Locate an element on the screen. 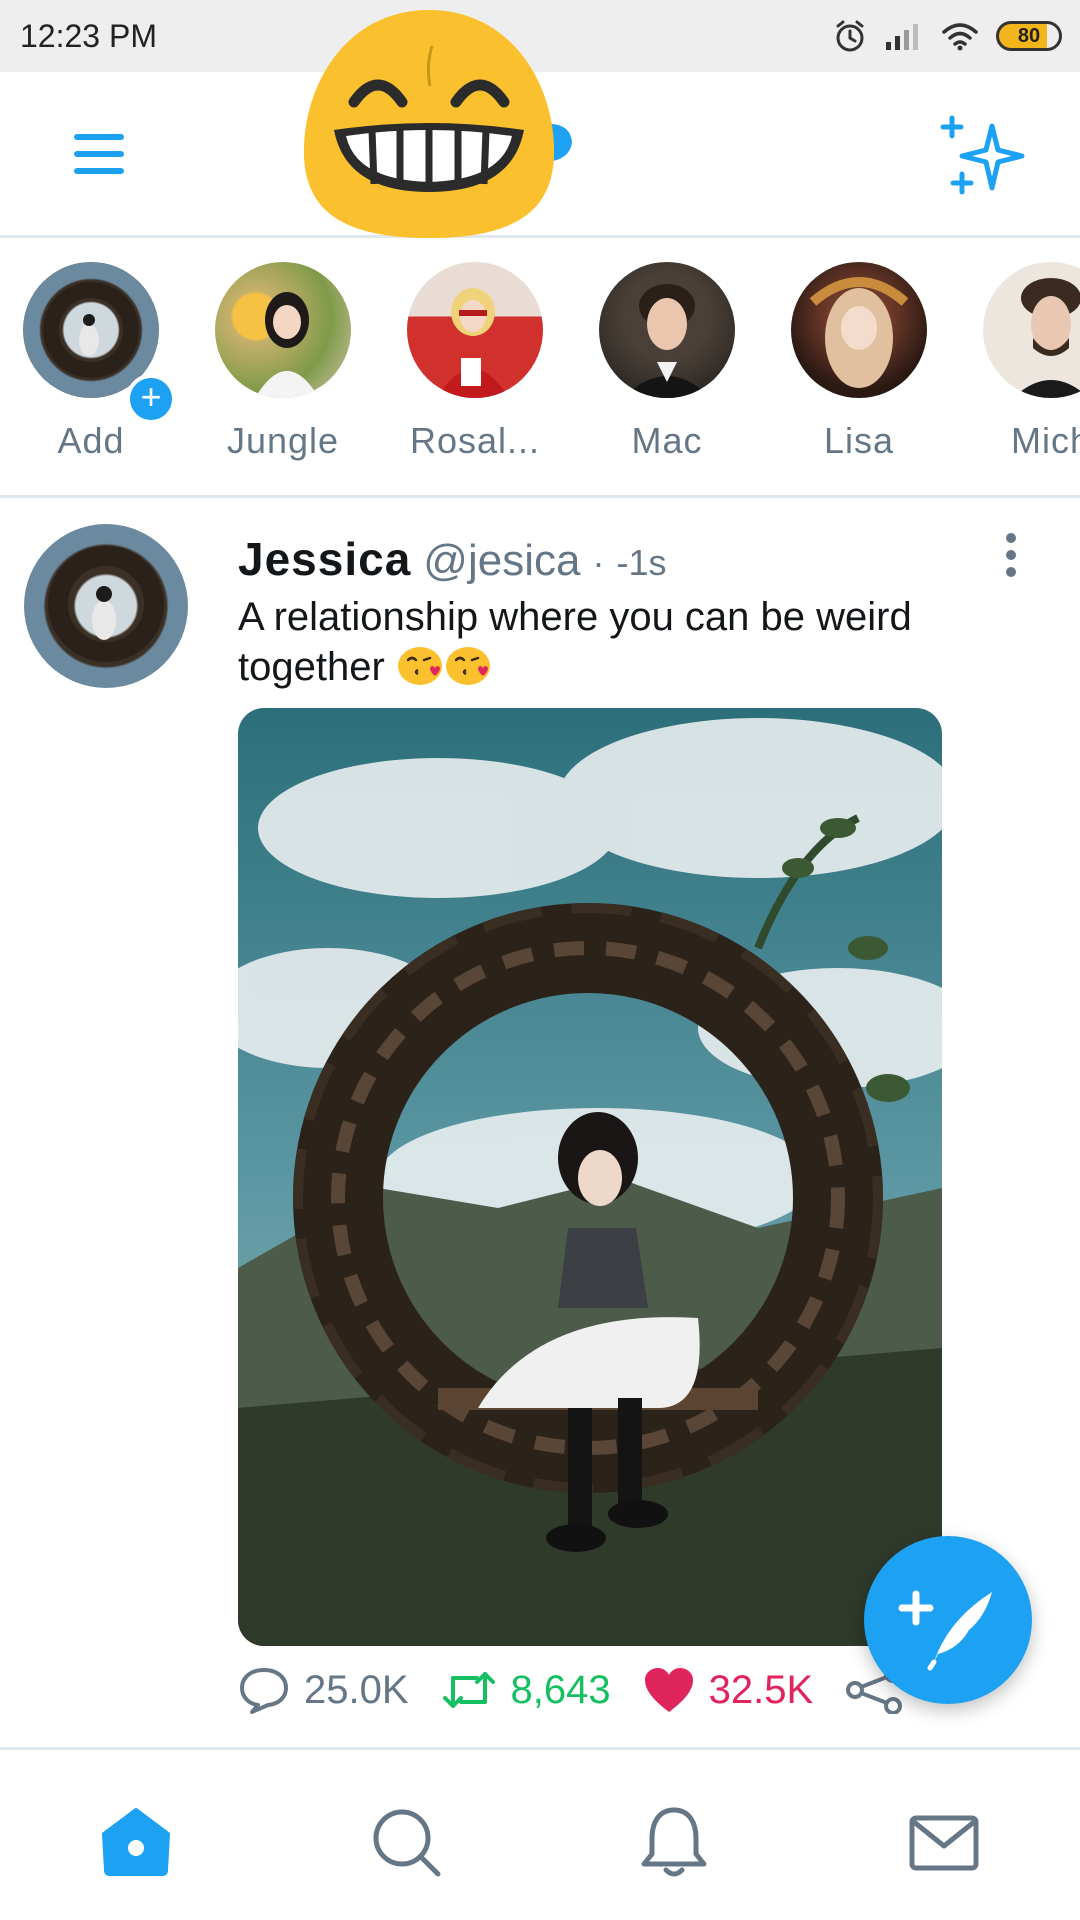  more-options-icon is located at coordinates (1011, 555).